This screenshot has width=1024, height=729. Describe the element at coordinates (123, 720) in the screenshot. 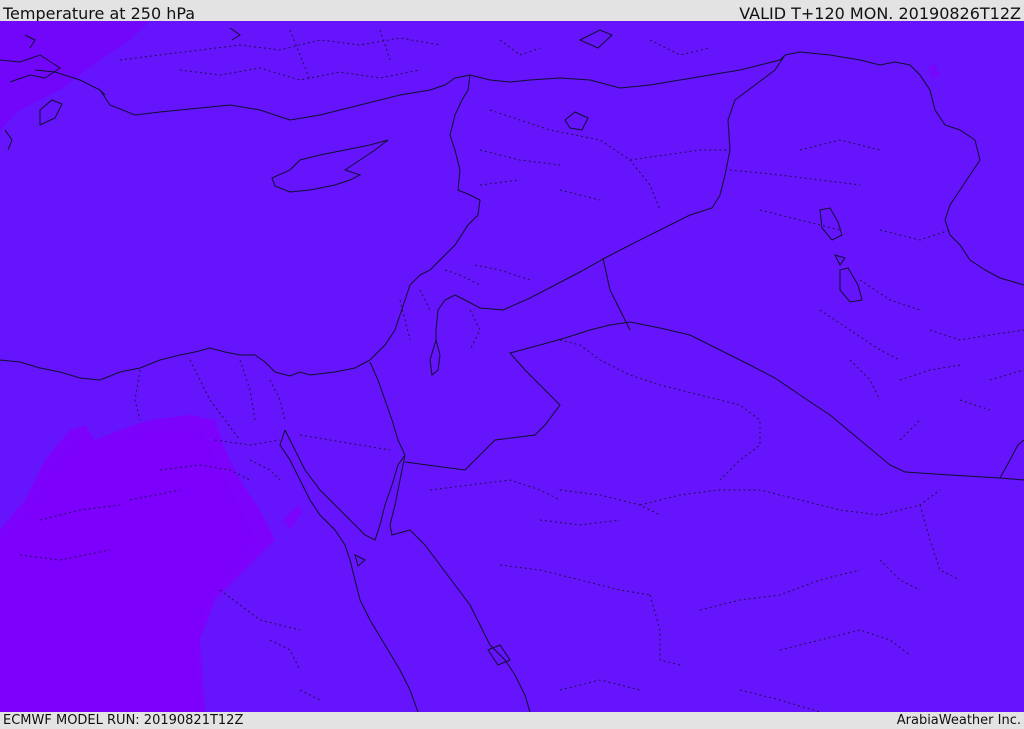

I see `model-run-label: ECMWF MODEL RUN: 20190821T12Z` at that location.